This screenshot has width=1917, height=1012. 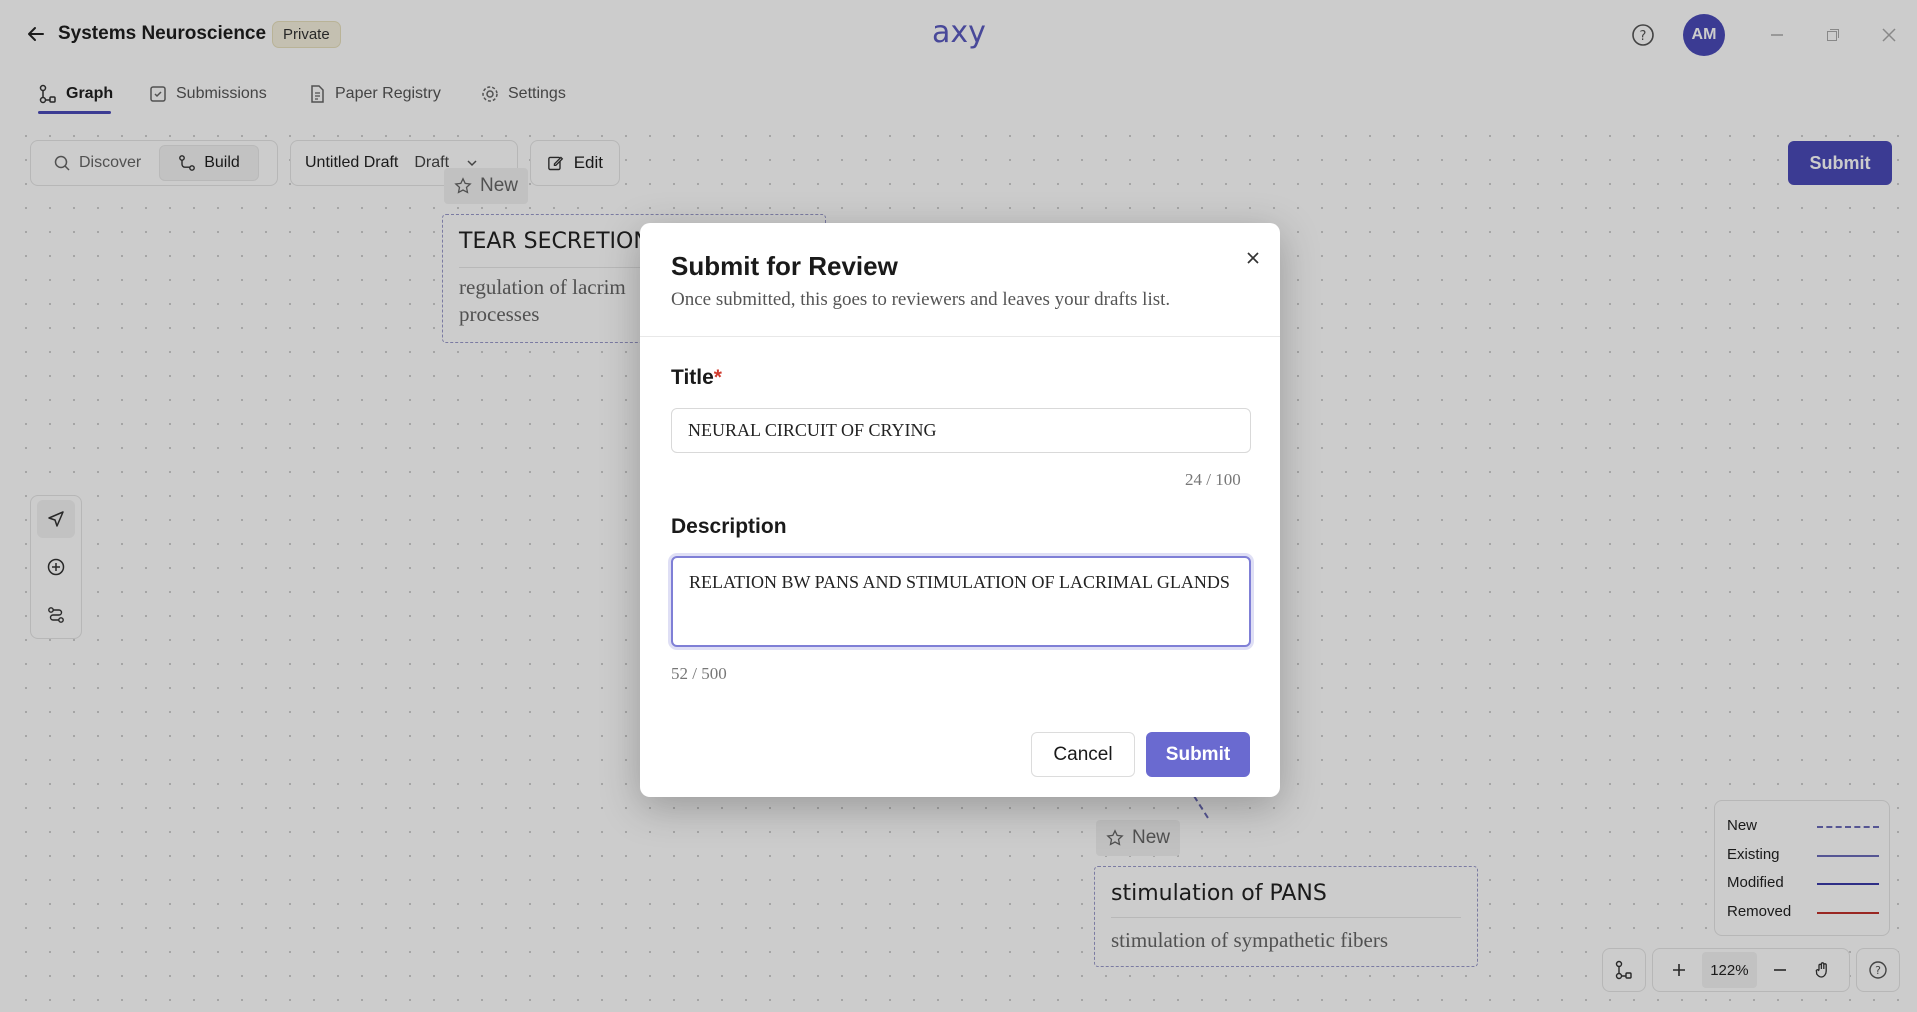 I want to click on dialog-title: Submit for Review, so click(x=784, y=266).